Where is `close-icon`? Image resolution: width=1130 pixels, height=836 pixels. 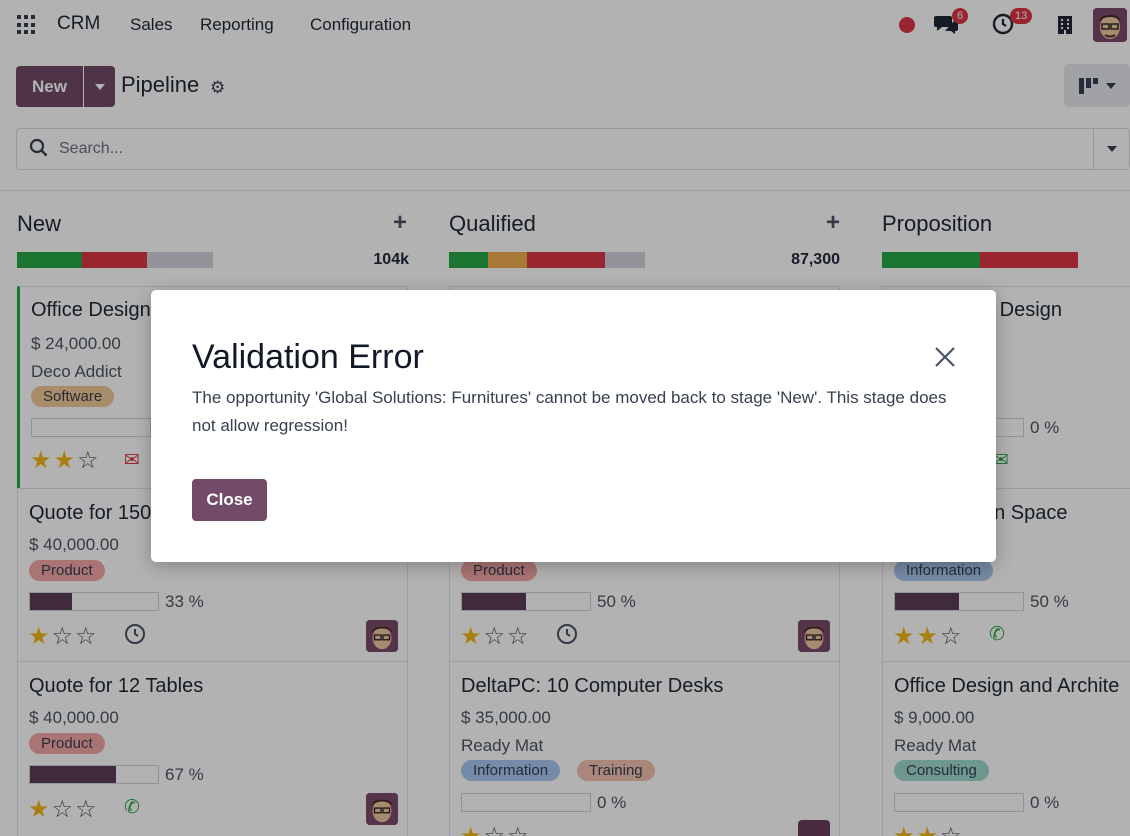 close-icon is located at coordinates (945, 357).